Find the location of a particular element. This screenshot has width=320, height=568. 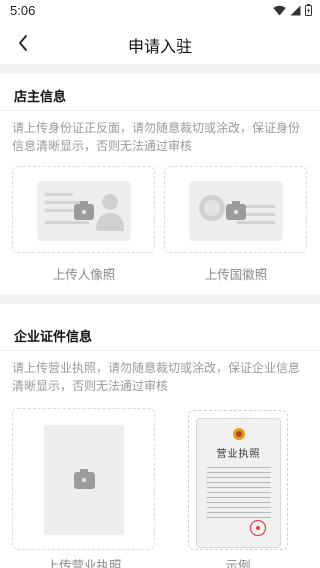

id-card-portrait-placeholder is located at coordinates (84, 211).